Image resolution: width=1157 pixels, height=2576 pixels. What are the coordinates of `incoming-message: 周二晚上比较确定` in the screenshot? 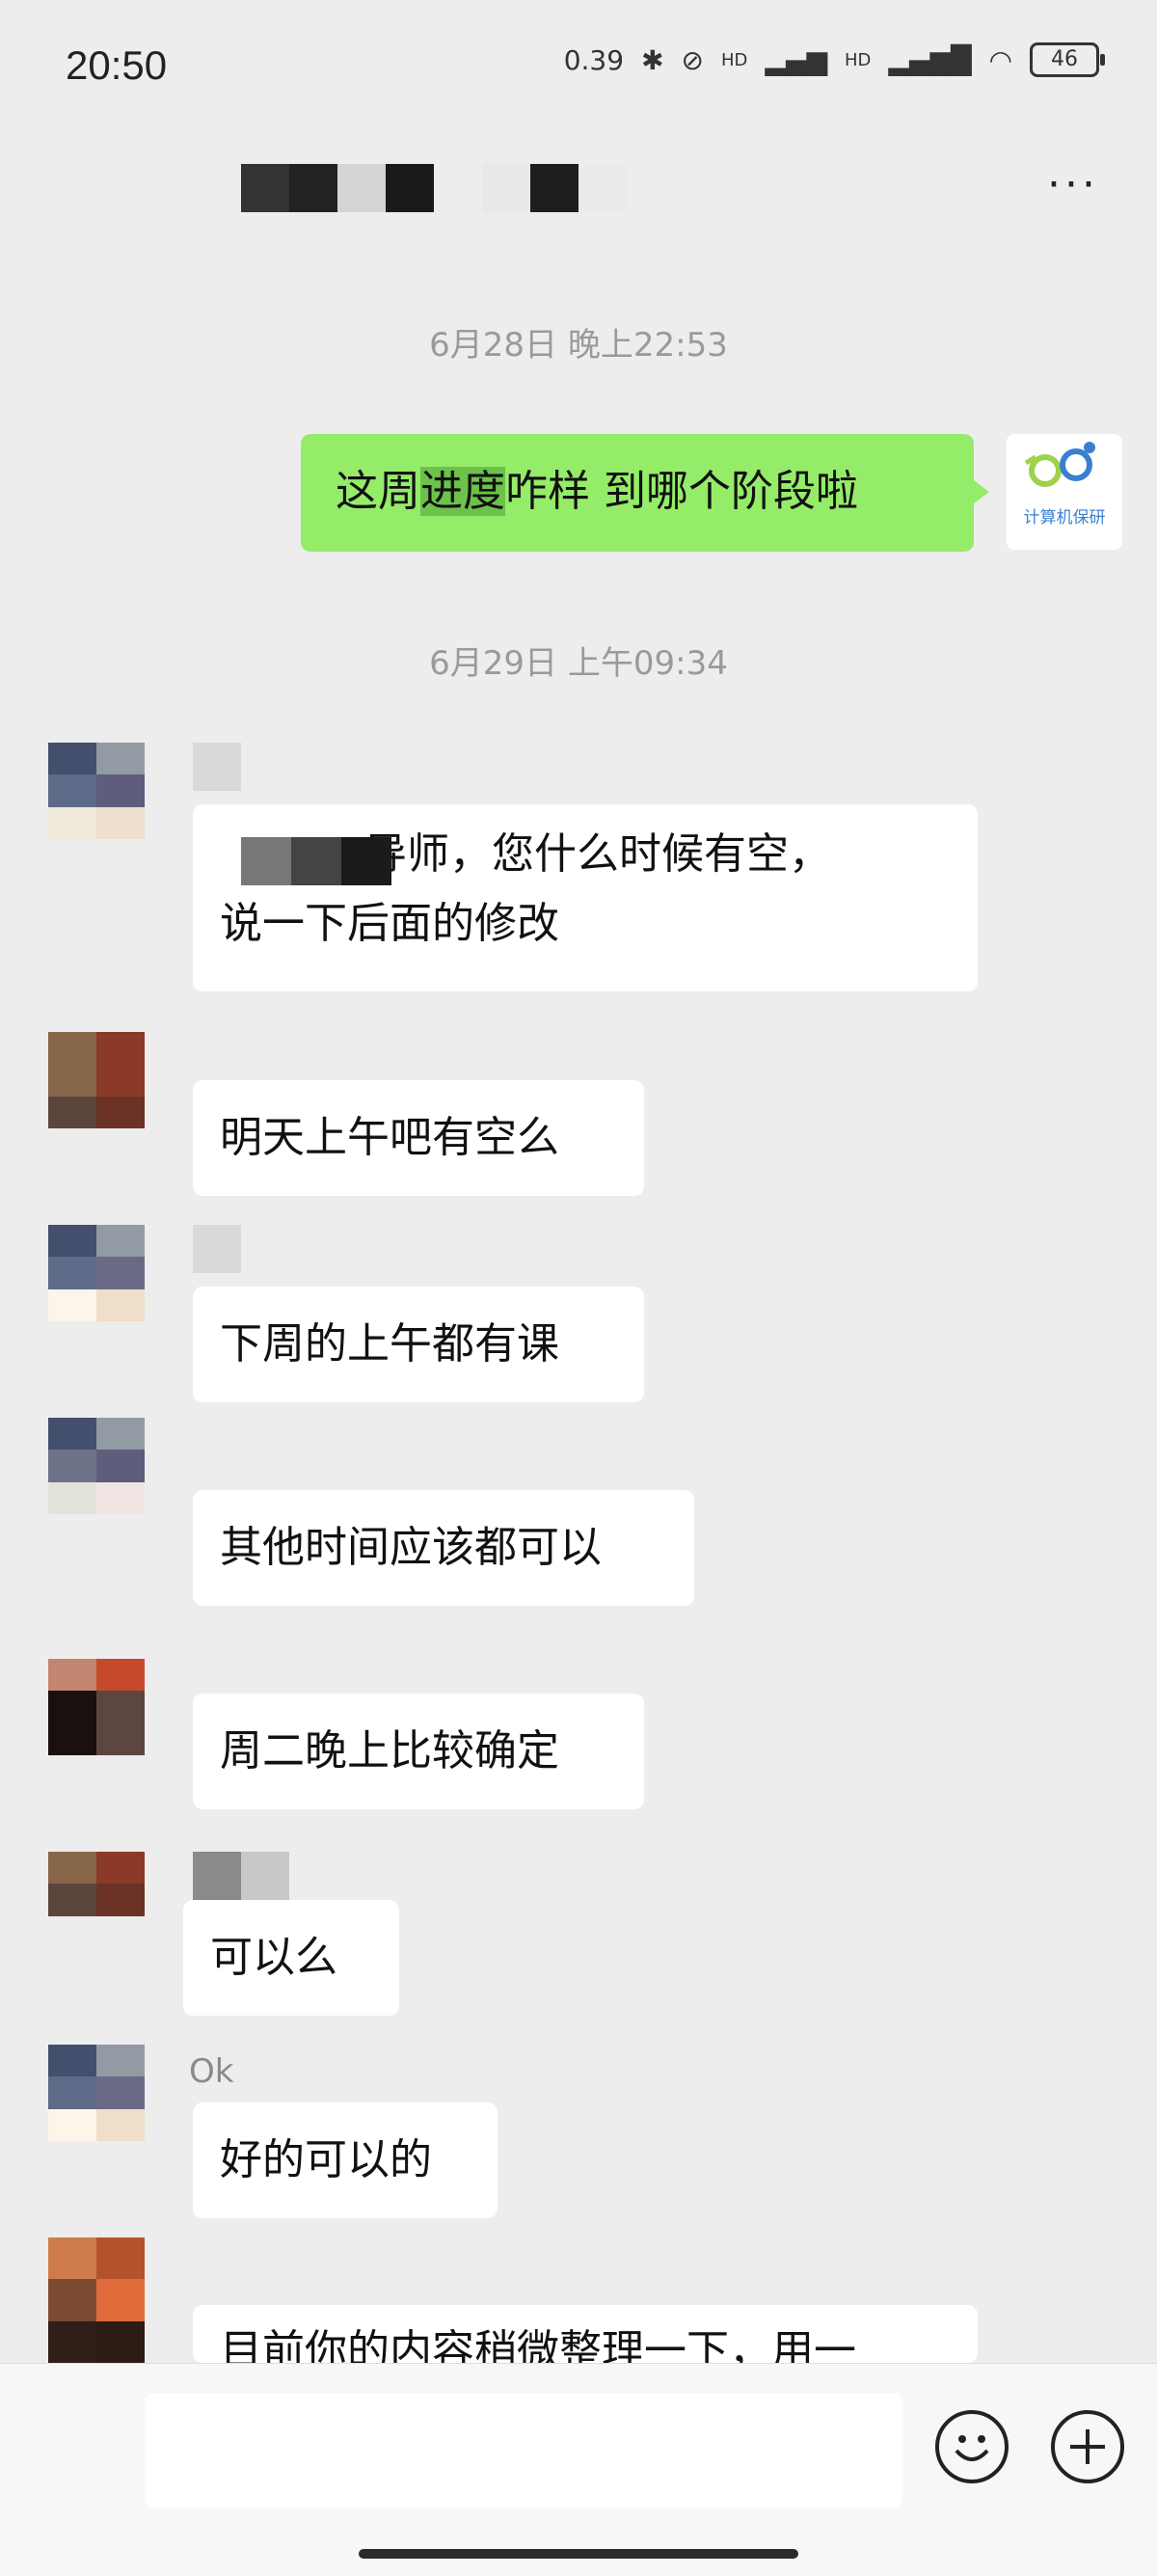 It's located at (418, 1751).